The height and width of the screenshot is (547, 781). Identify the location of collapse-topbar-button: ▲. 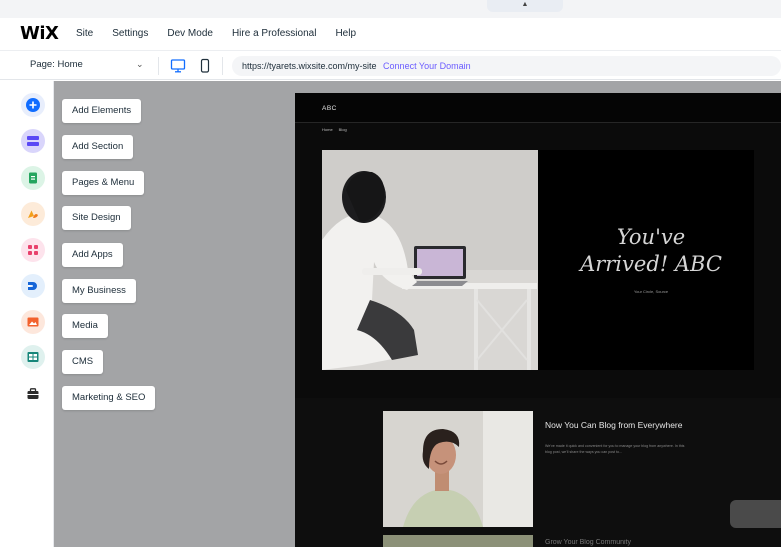
(525, 6).